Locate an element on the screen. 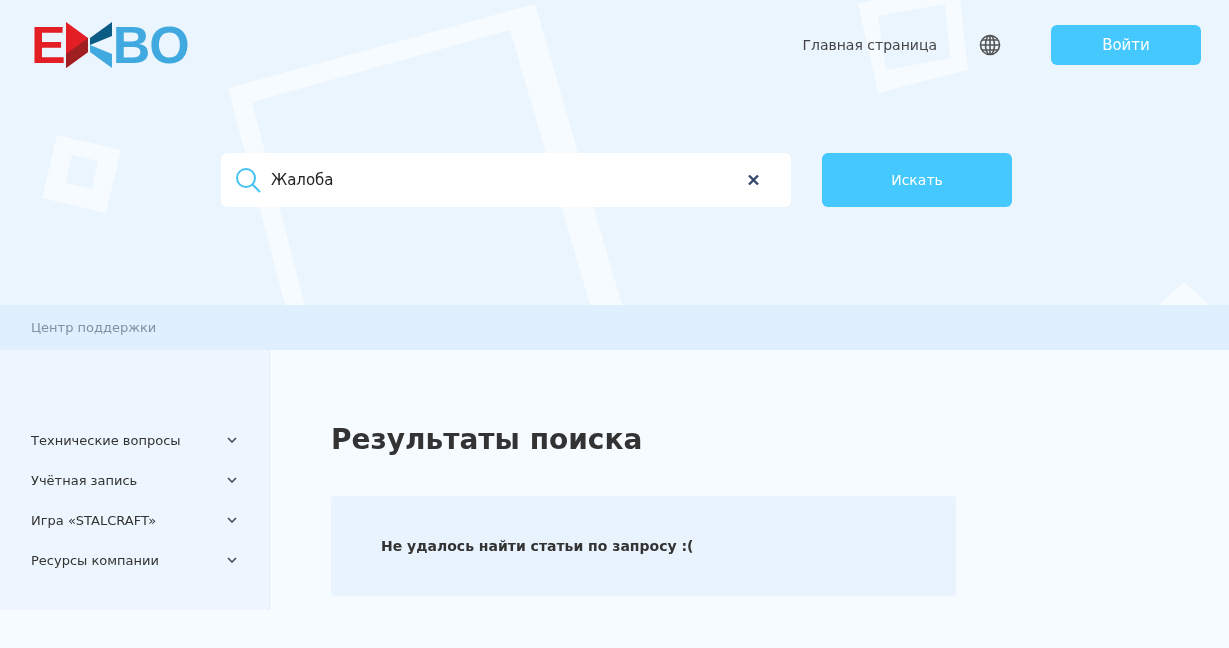  sidebar-item-label: Игра «STALCRAFT» is located at coordinates (94, 520).